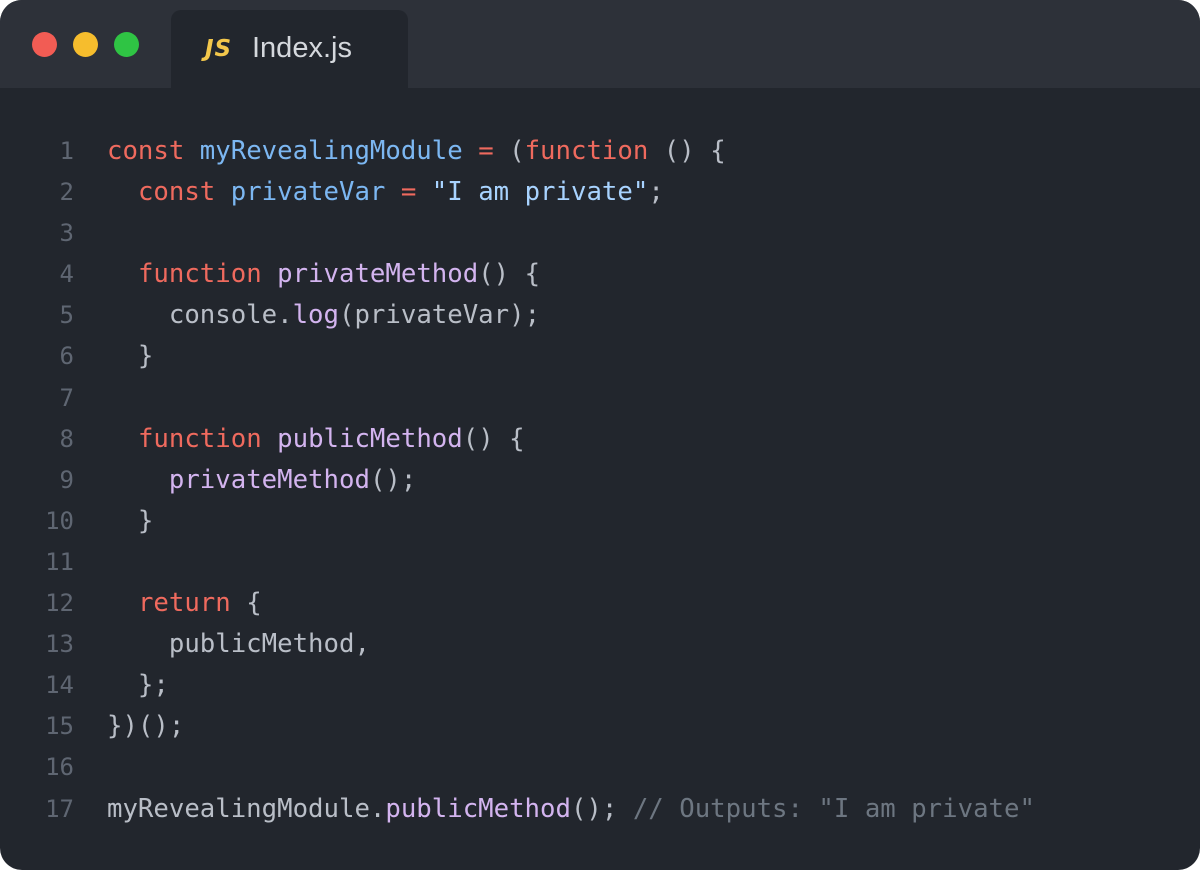 Image resolution: width=1200 pixels, height=870 pixels. What do you see at coordinates (59, 808) in the screenshot?
I see `line-number: 17` at bounding box center [59, 808].